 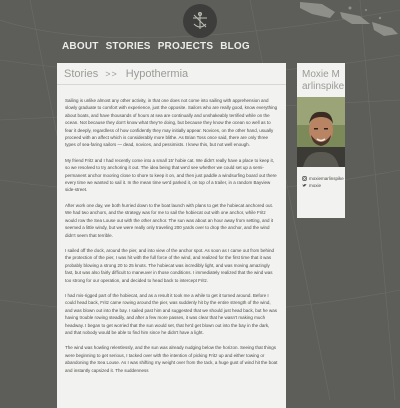 I want to click on instagram-handle: moxiemarlinspike, so click(x=326, y=178).